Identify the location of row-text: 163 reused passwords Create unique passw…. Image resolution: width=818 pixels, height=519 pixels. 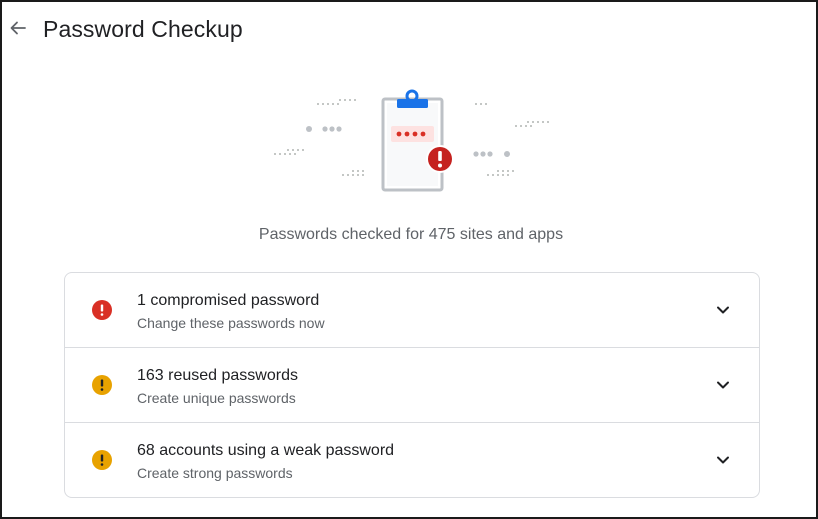
(217, 386).